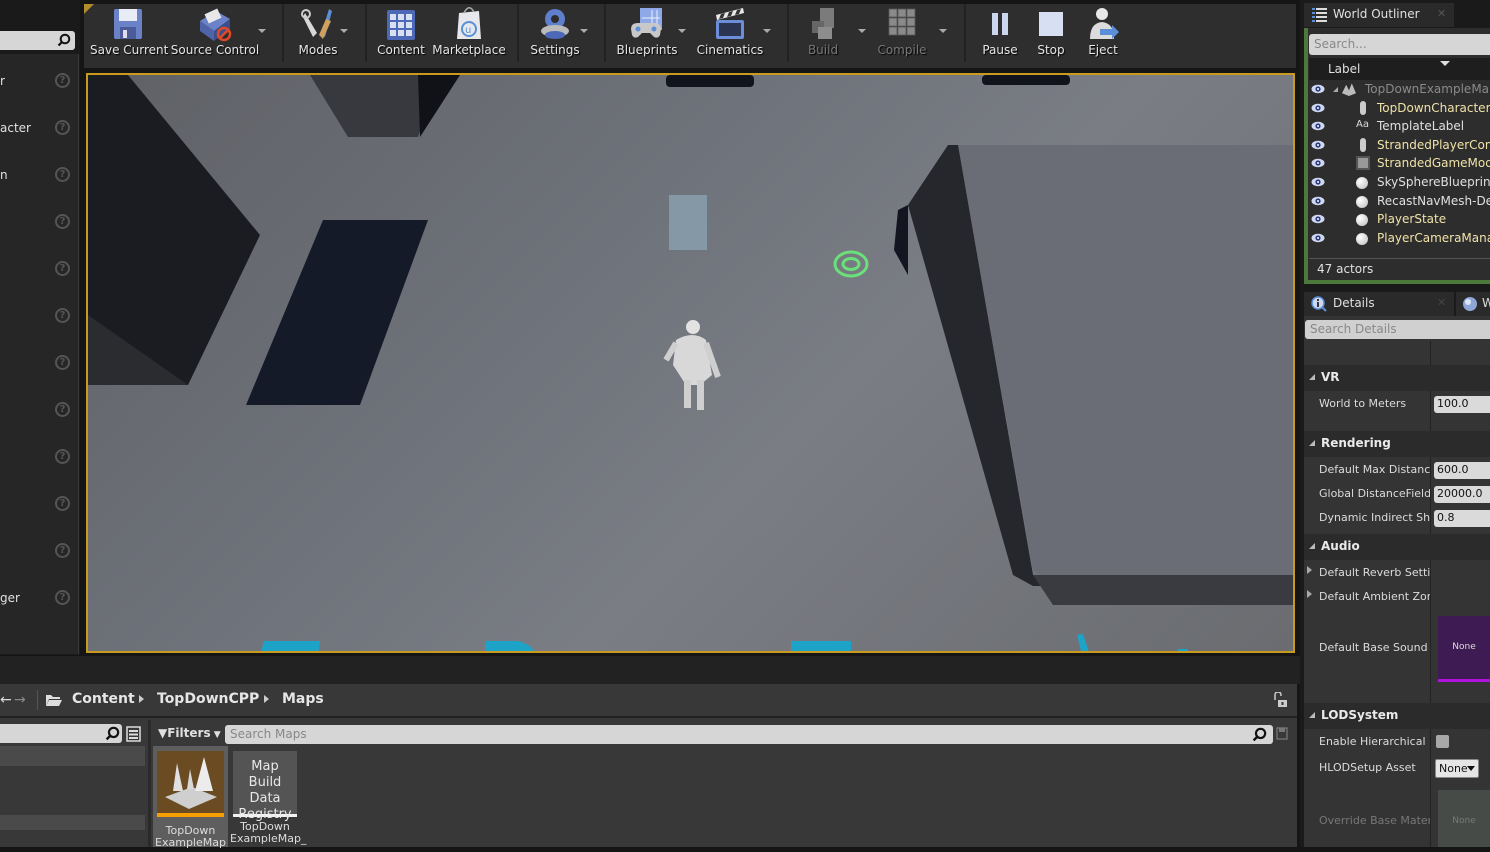 The image size is (1490, 852). What do you see at coordinates (1399, 183) in the screenshot?
I see `outliner-row: SkySphereBlueprint` at bounding box center [1399, 183].